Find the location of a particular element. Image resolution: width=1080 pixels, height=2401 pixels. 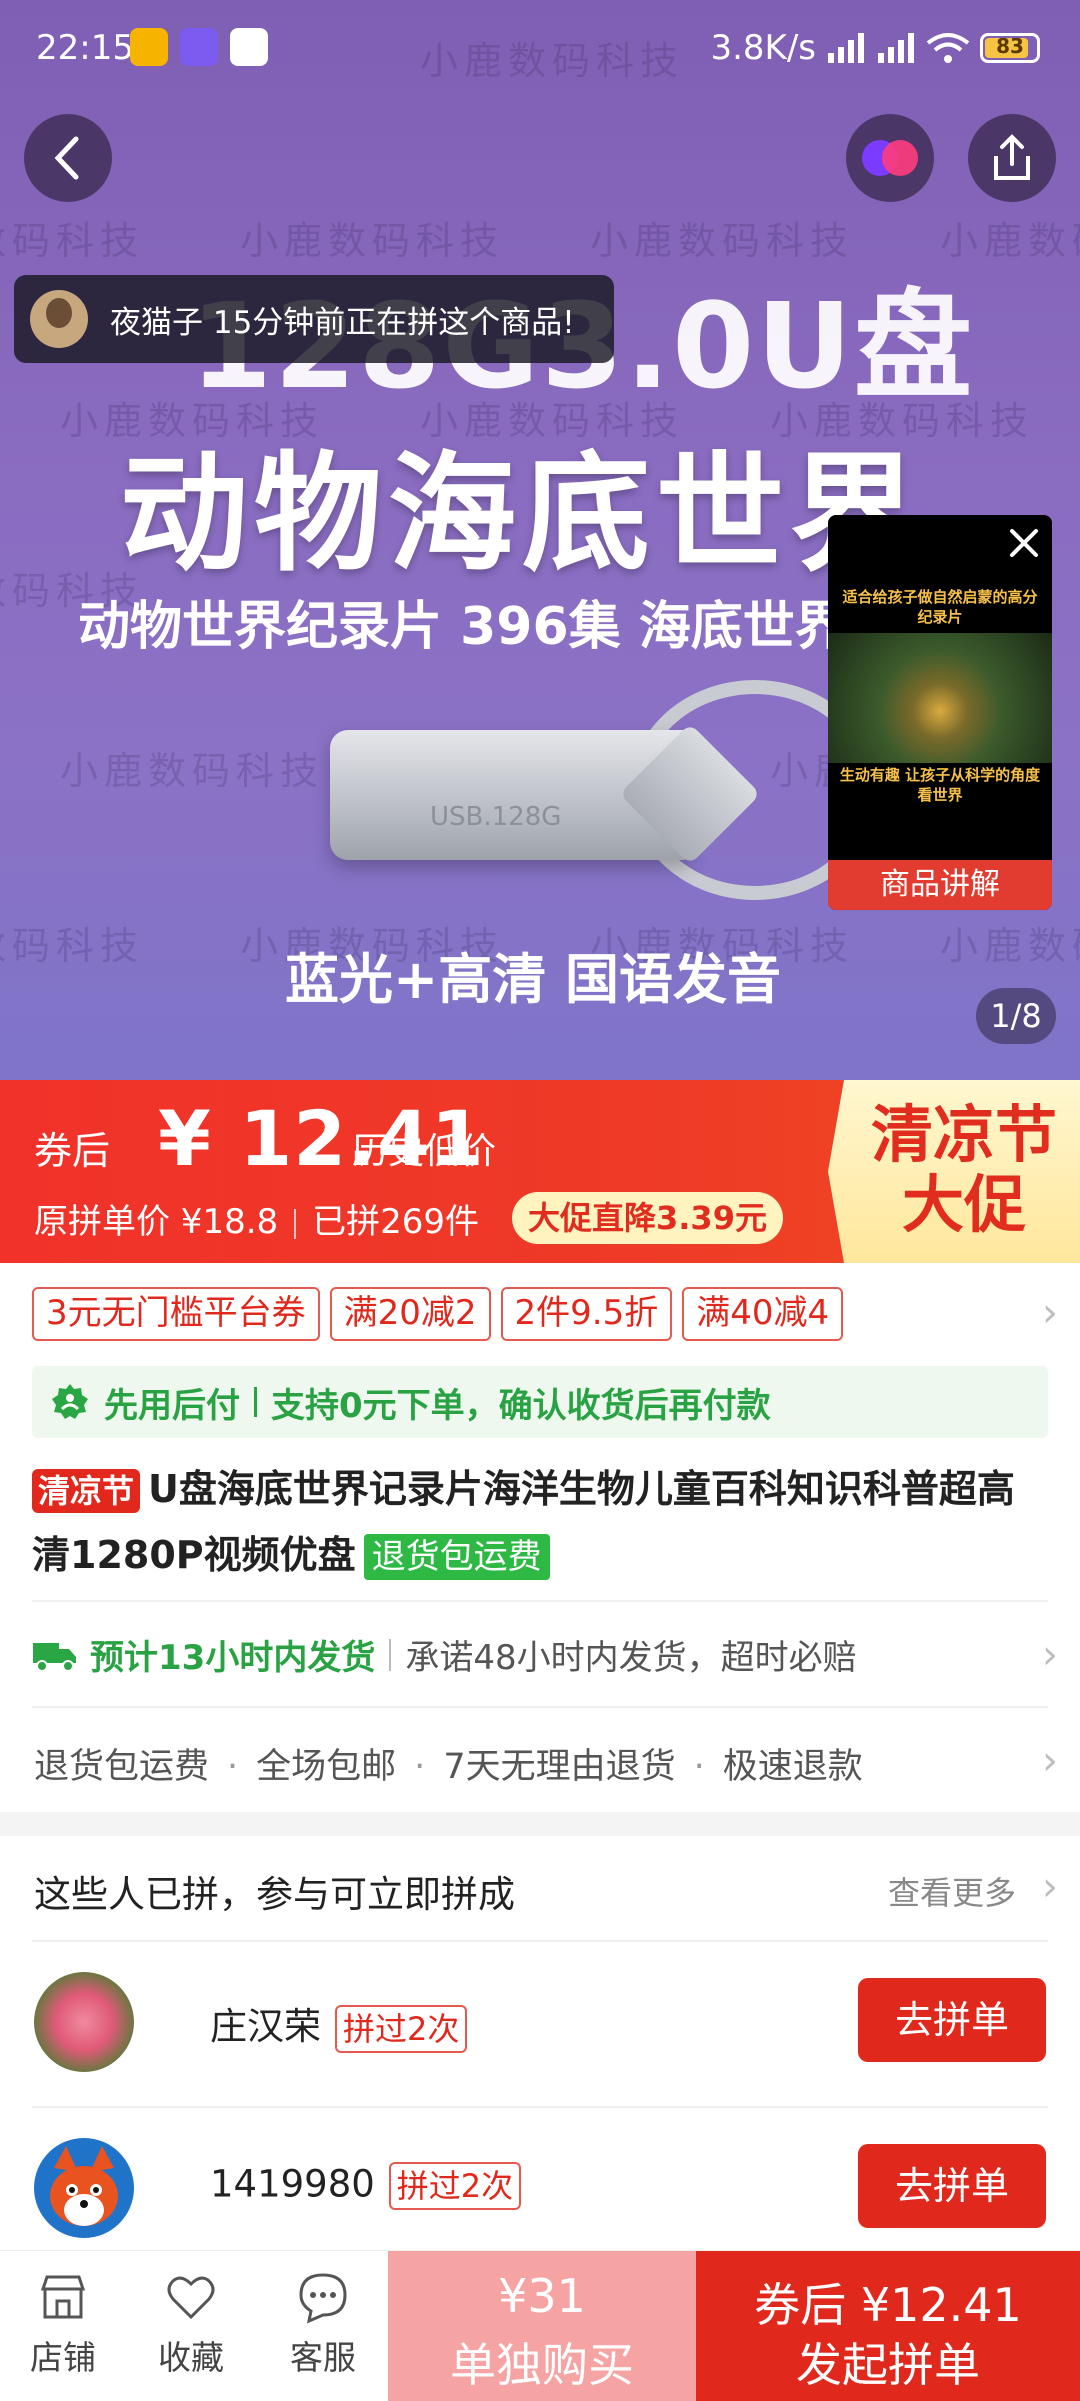

festival-badge: 清凉节 大促 is located at coordinates (954, 1171).